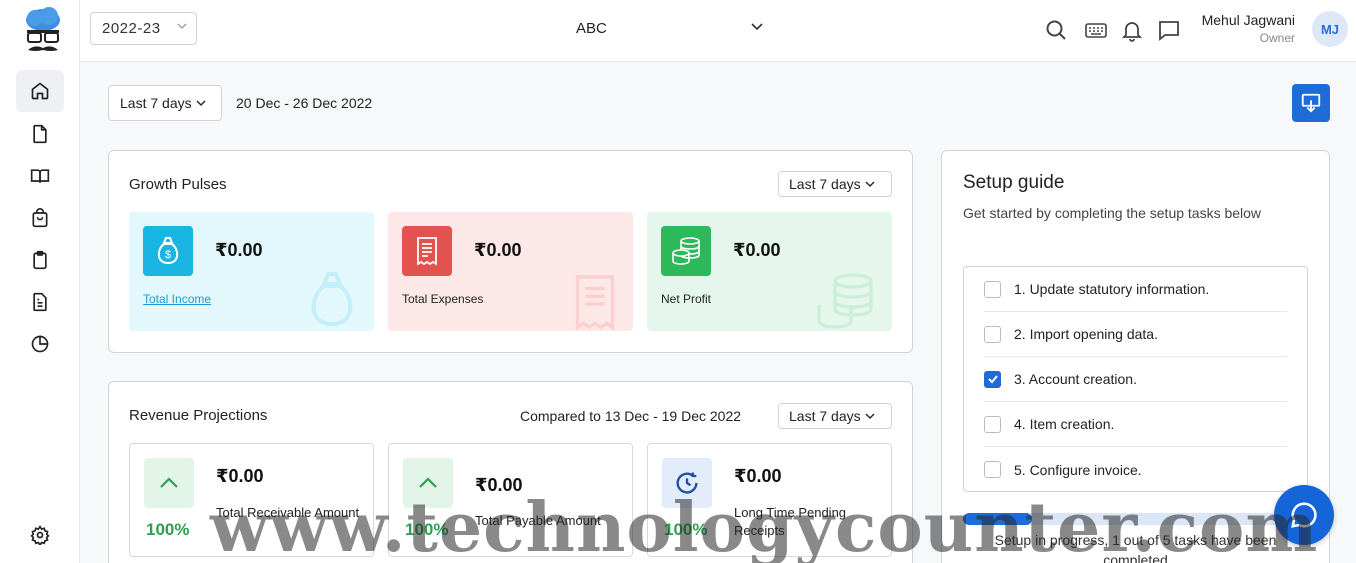 This screenshot has height=563, width=1356. I want to click on task-label: 2. Import opening data., so click(1086, 334).